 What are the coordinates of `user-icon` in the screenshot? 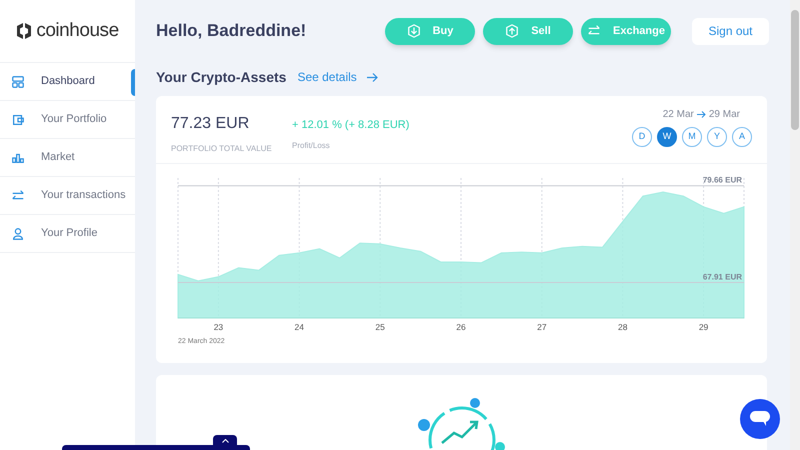 It's located at (18, 233).